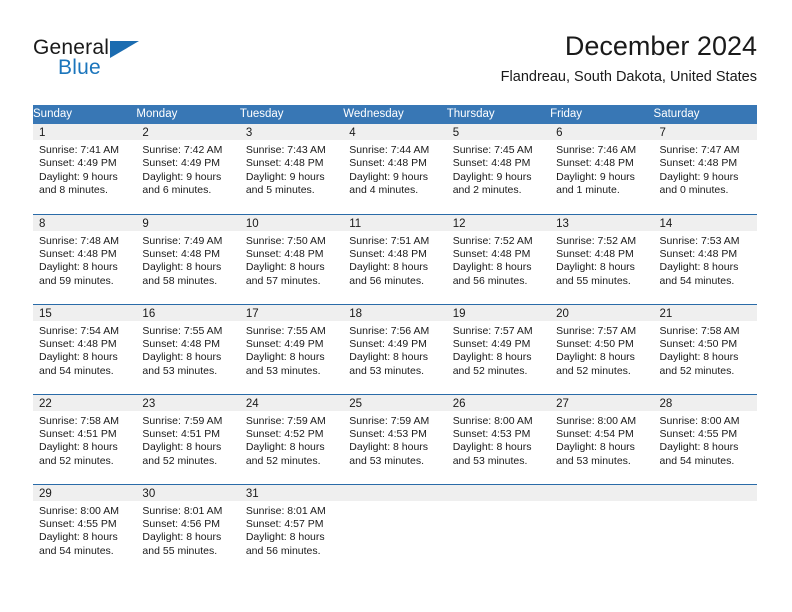 The width and height of the screenshot is (792, 612). I want to click on weekday-header-wednesday: Wednesday, so click(395, 114).